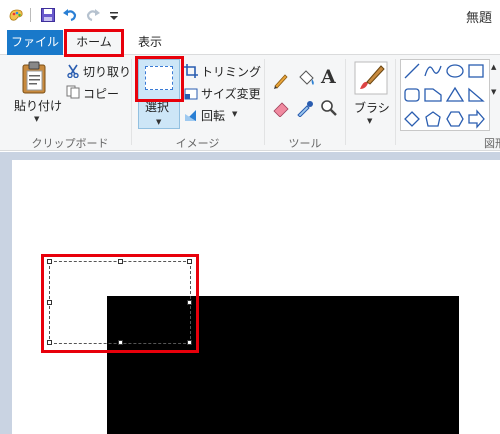 This screenshot has width=500, height=434. Describe the element at coordinates (191, 94) in the screenshot. I see `resize-icon` at that location.